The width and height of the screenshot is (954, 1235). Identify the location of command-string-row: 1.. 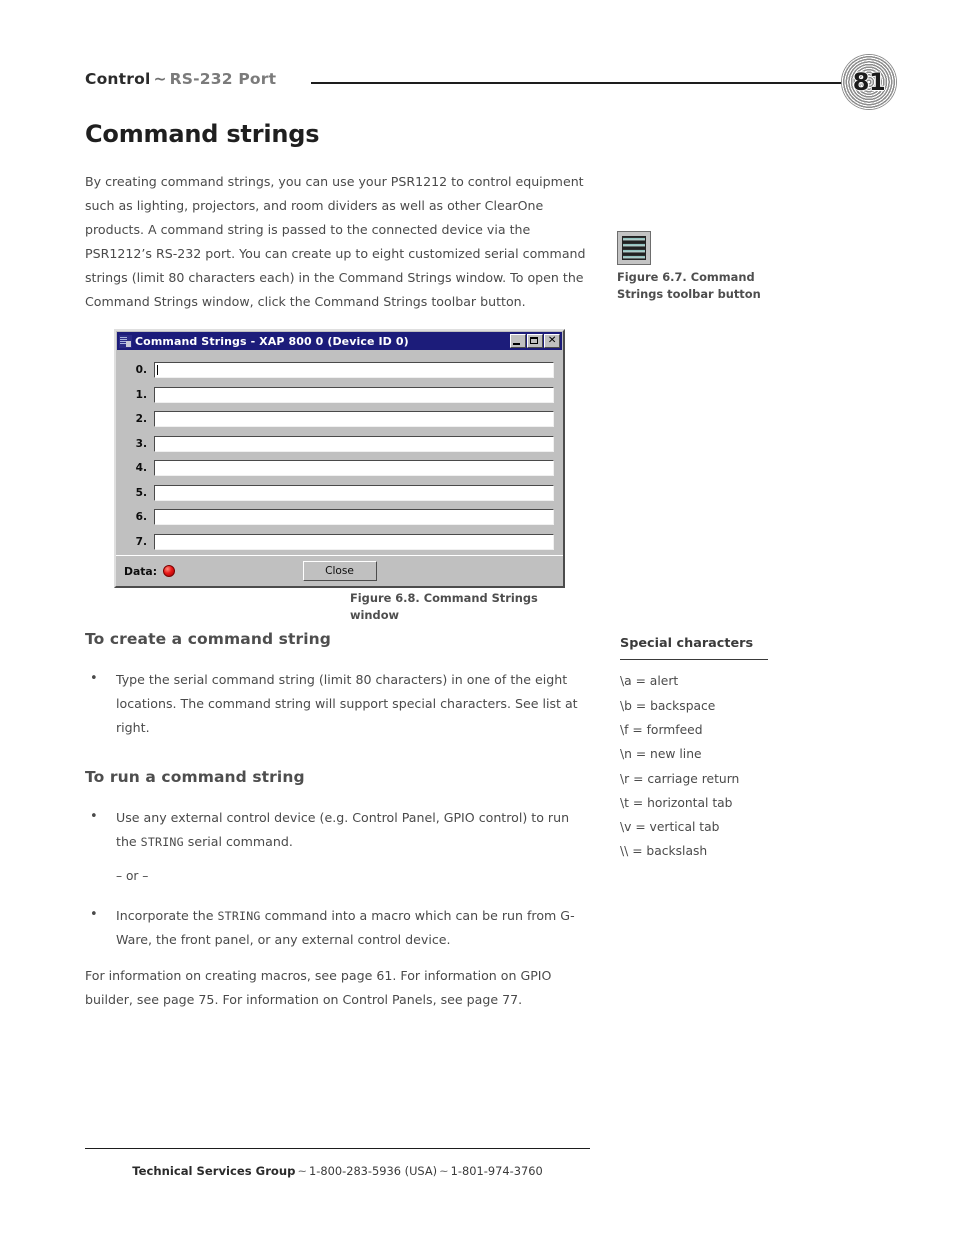
(339, 394).